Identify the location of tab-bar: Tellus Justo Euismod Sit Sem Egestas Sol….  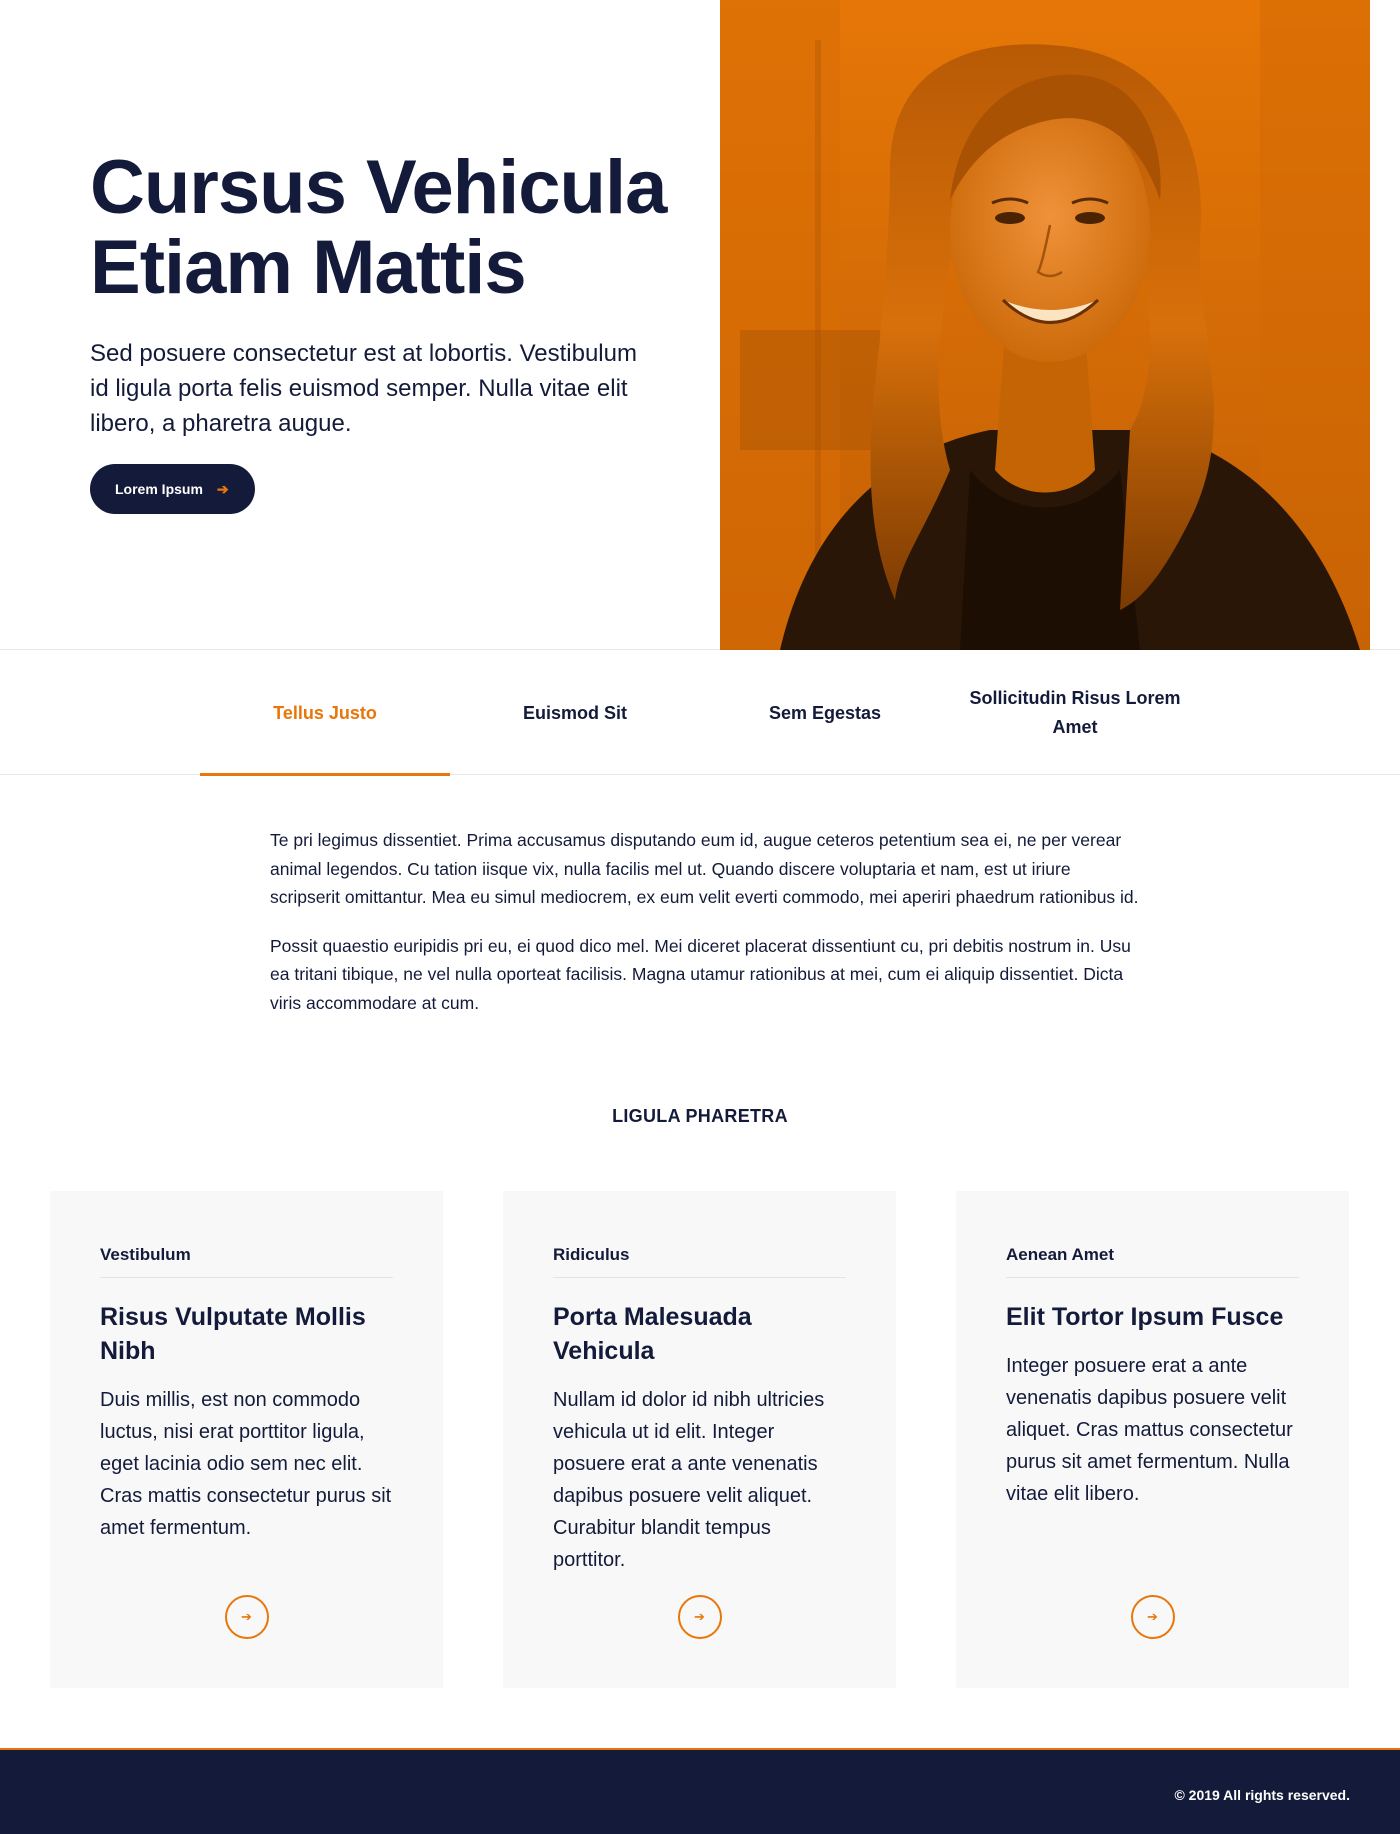
(700, 713).